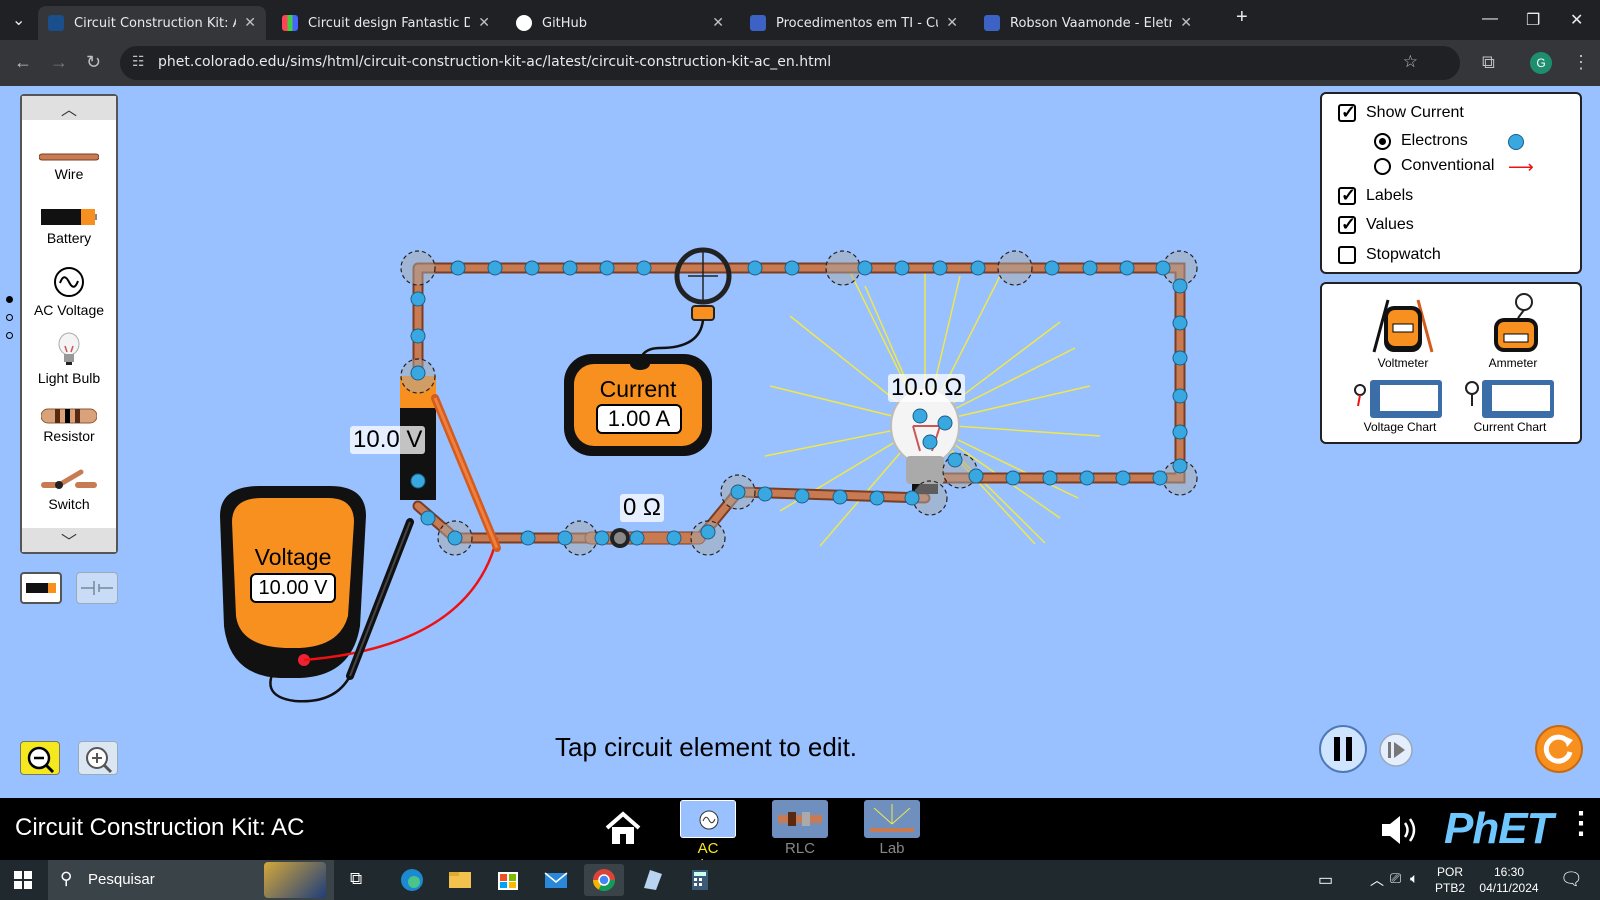 The width and height of the screenshot is (1600, 900). I want to click on tab-search-icon: ⌄, so click(18, 20).